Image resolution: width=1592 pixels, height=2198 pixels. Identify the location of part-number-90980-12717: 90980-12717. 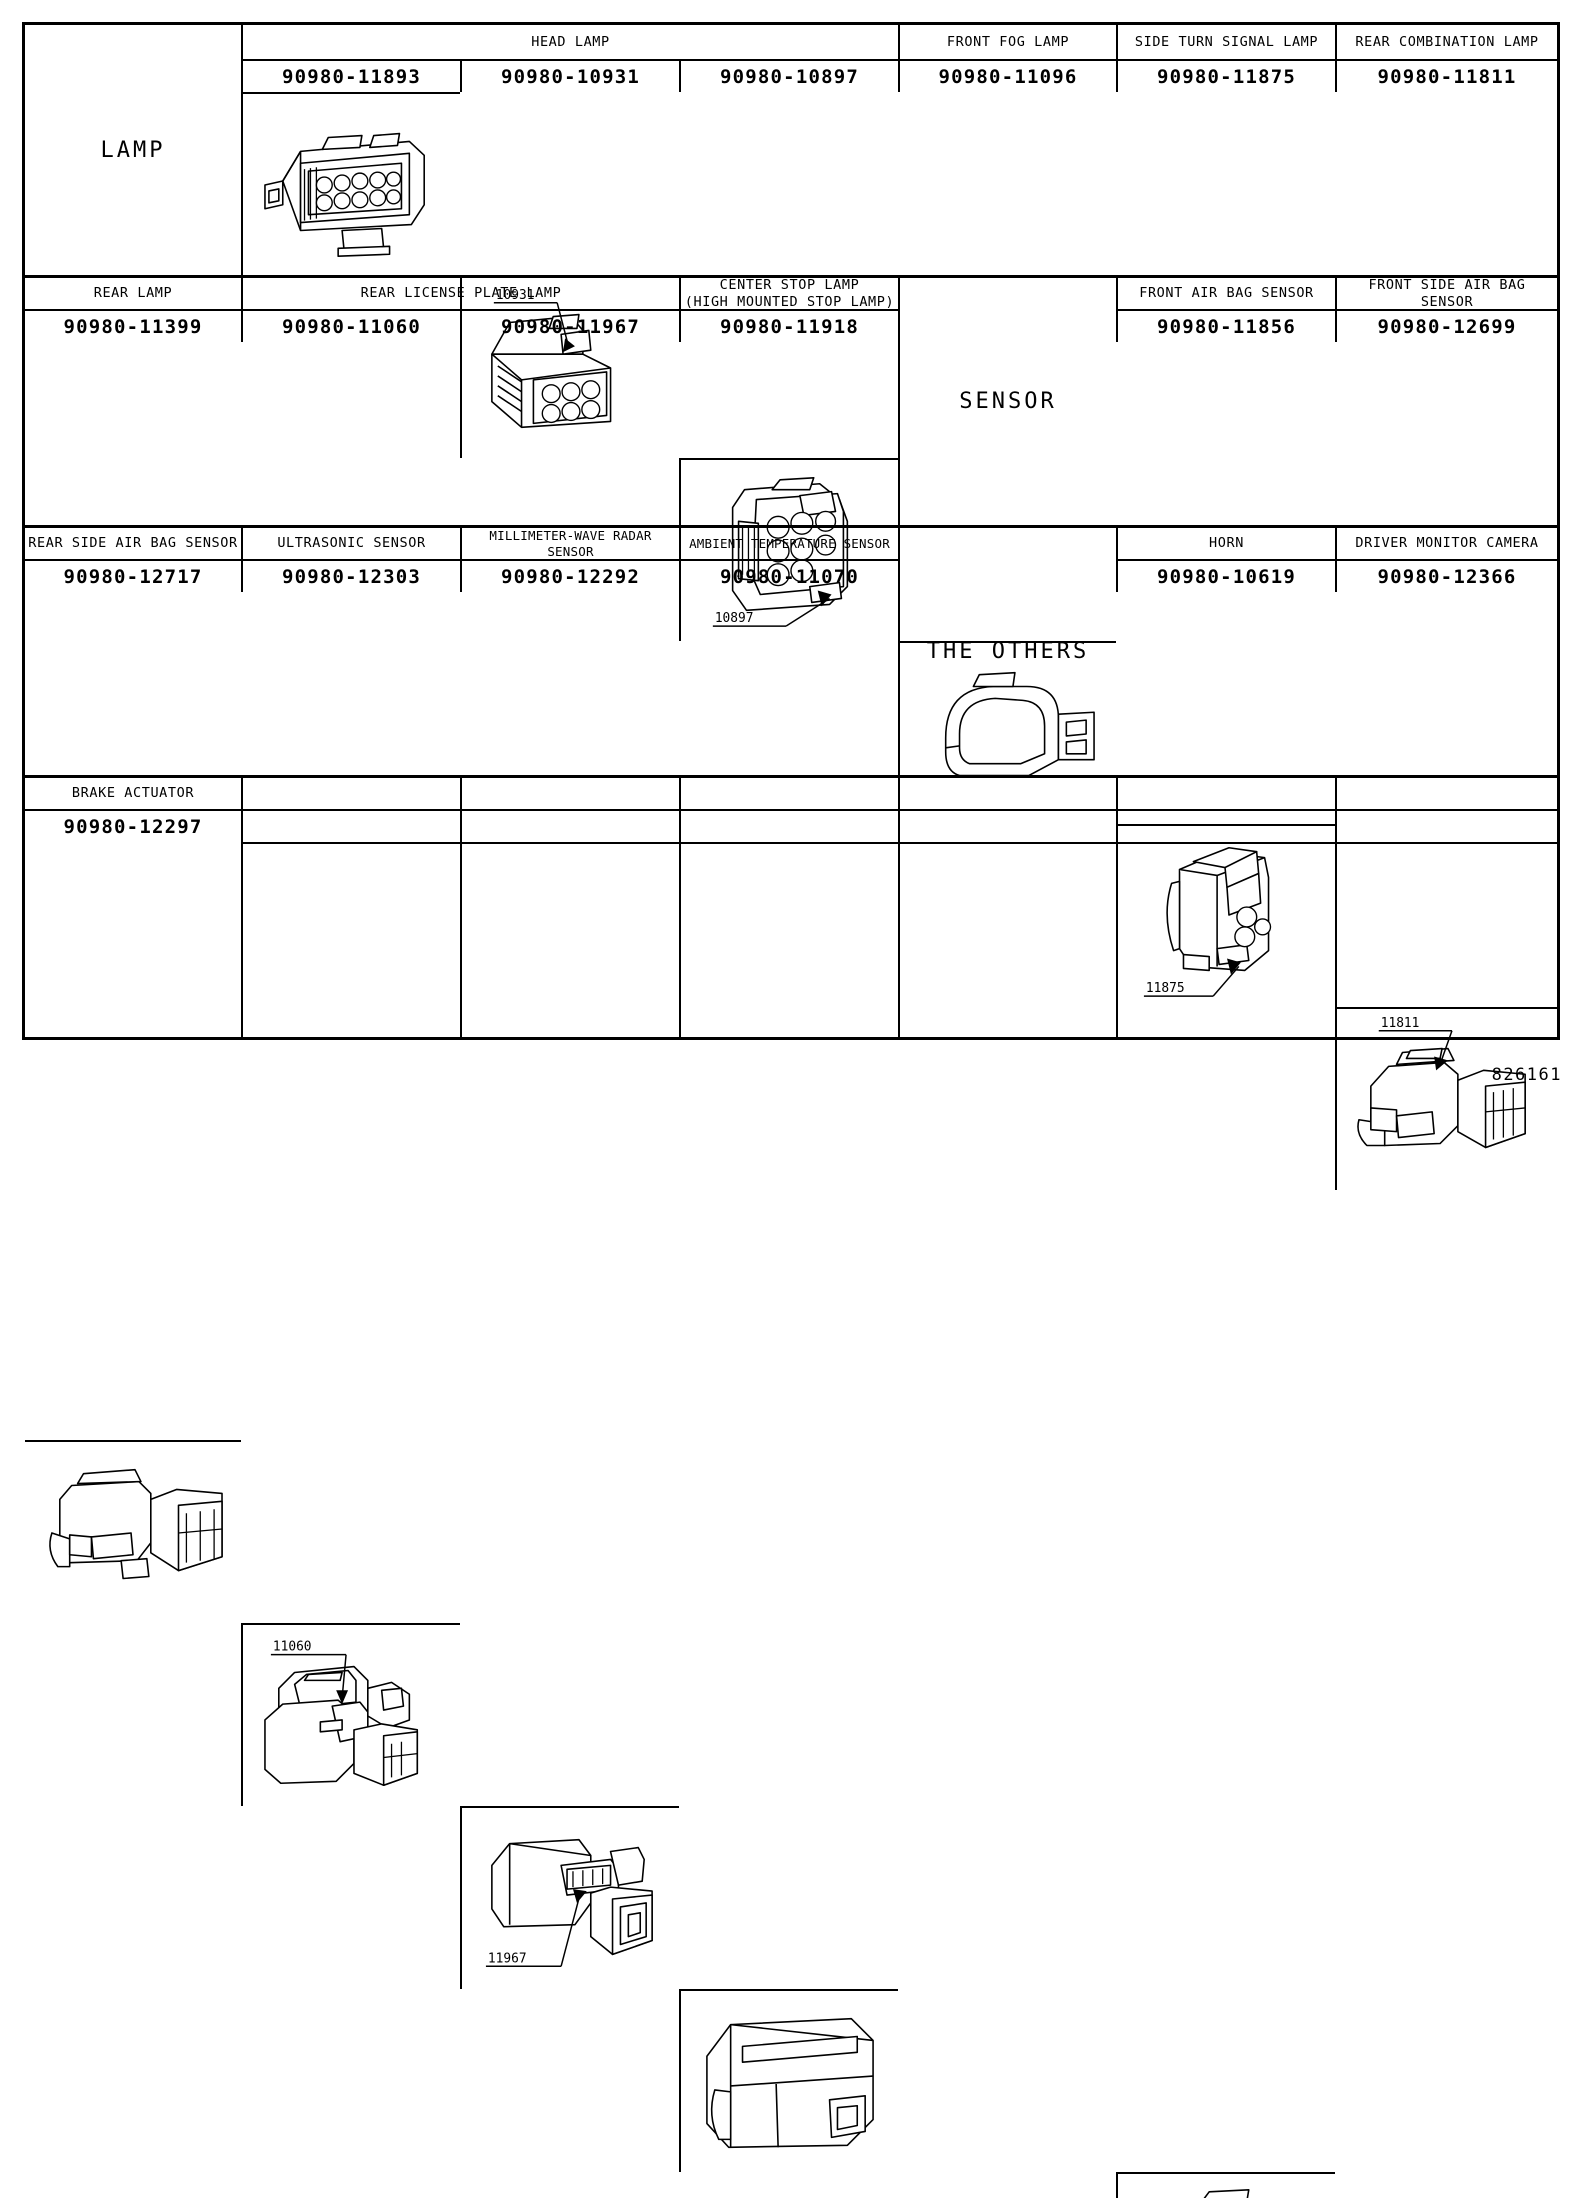
(133, 575).